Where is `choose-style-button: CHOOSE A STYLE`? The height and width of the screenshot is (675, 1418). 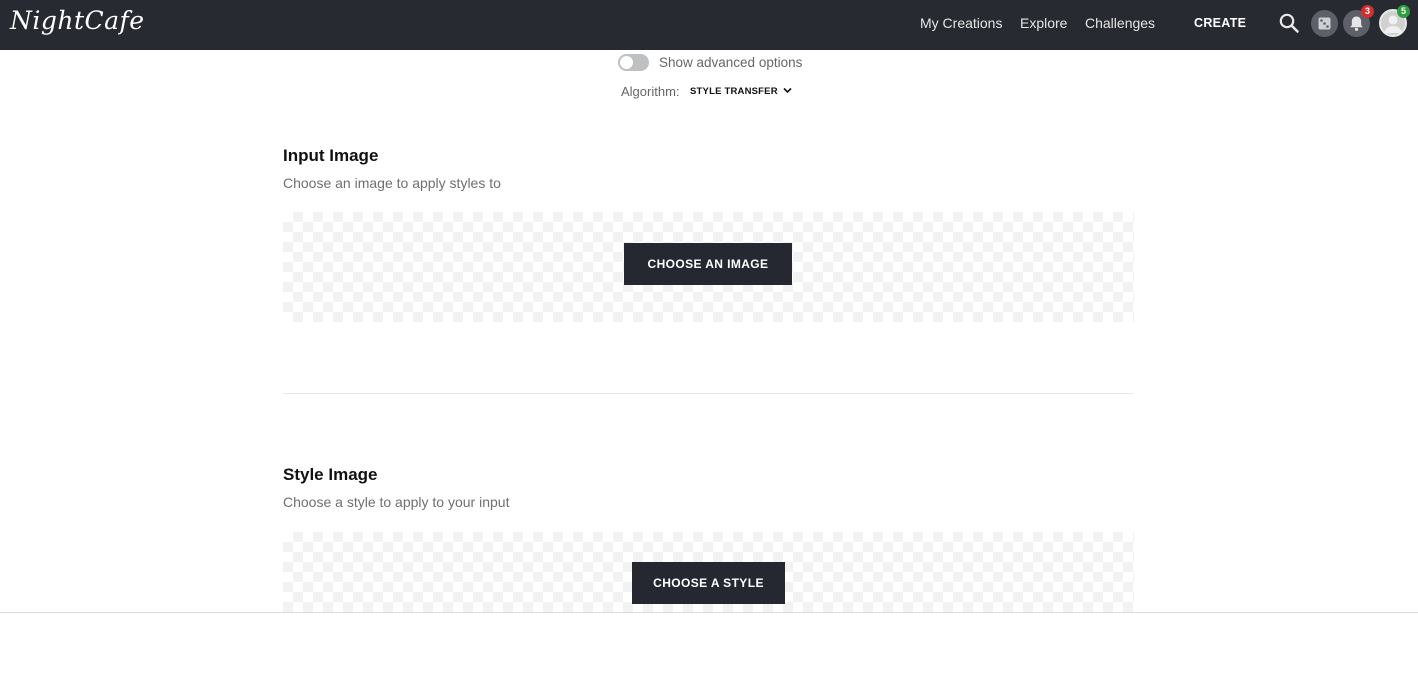 choose-style-button: CHOOSE A STYLE is located at coordinates (708, 583).